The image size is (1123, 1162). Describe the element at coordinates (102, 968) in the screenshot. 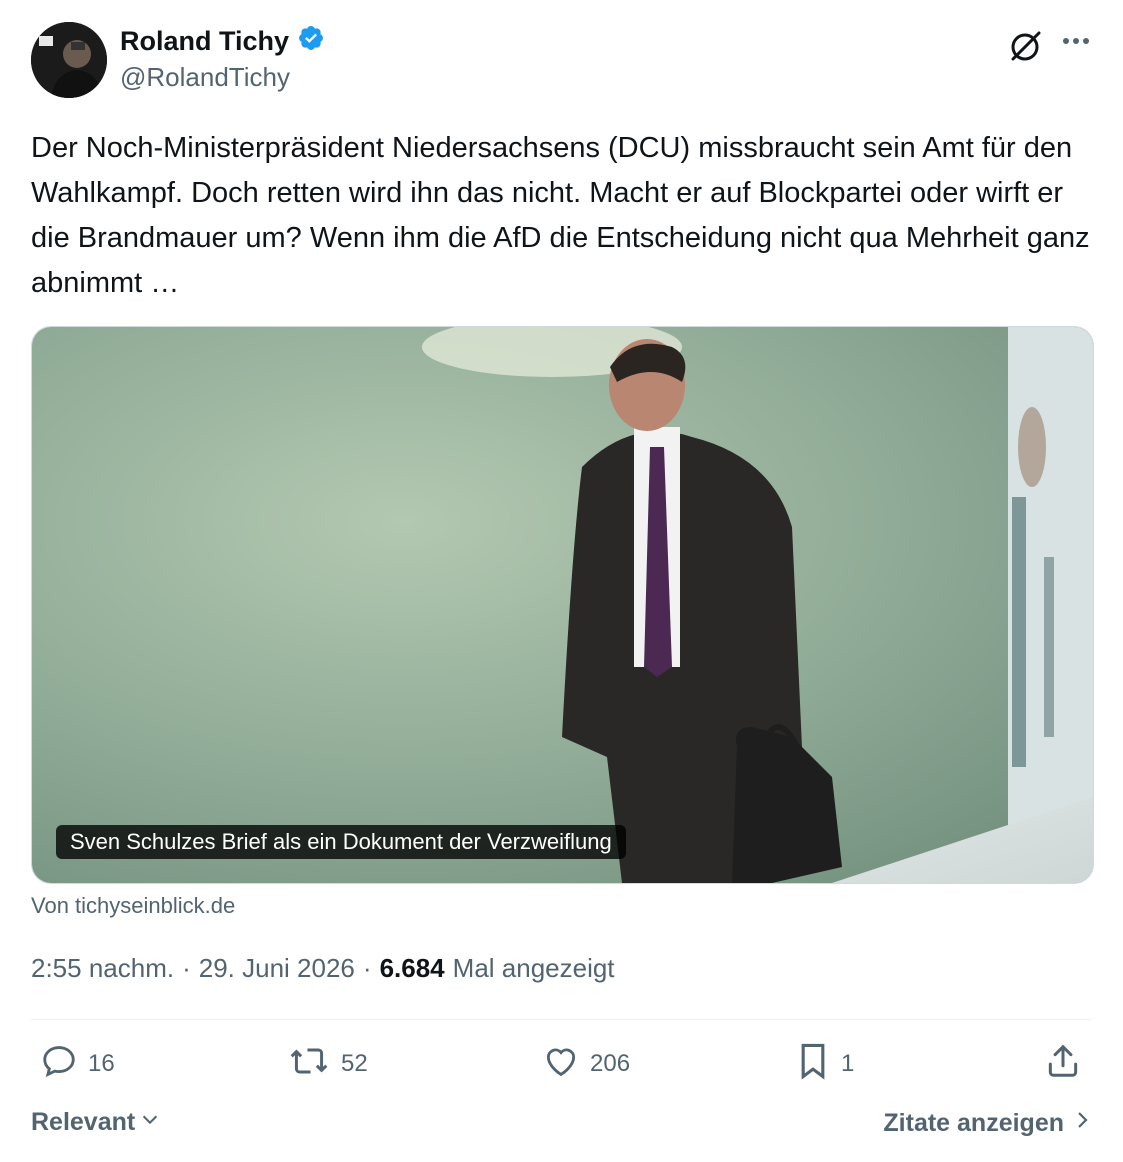

I see `tweet-time: 2:55 nachm.` at that location.